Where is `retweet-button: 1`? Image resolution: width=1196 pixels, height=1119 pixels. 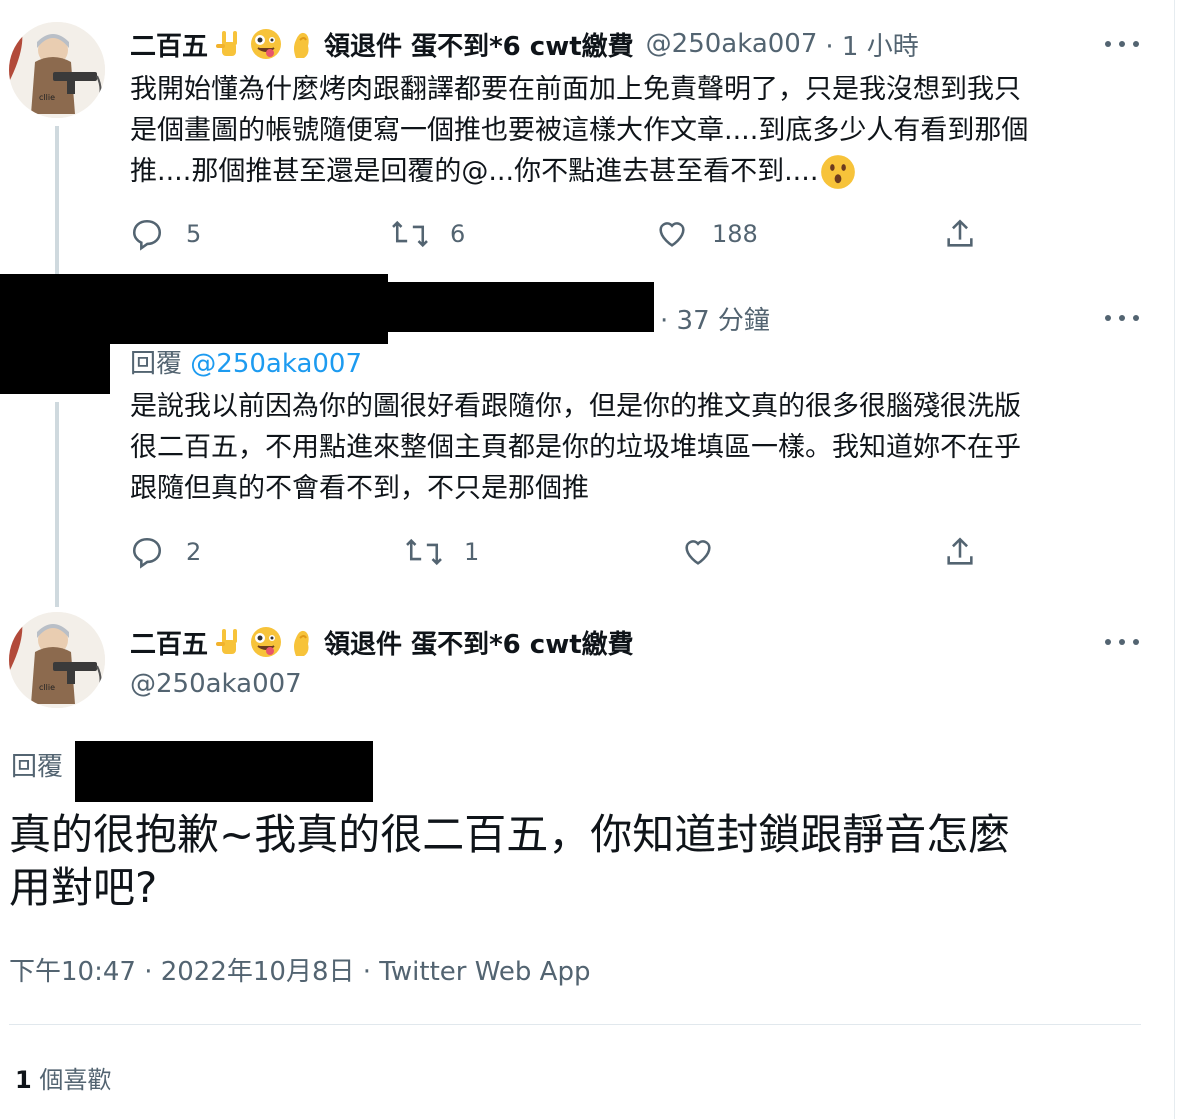 retweet-button: 1 is located at coordinates (441, 552).